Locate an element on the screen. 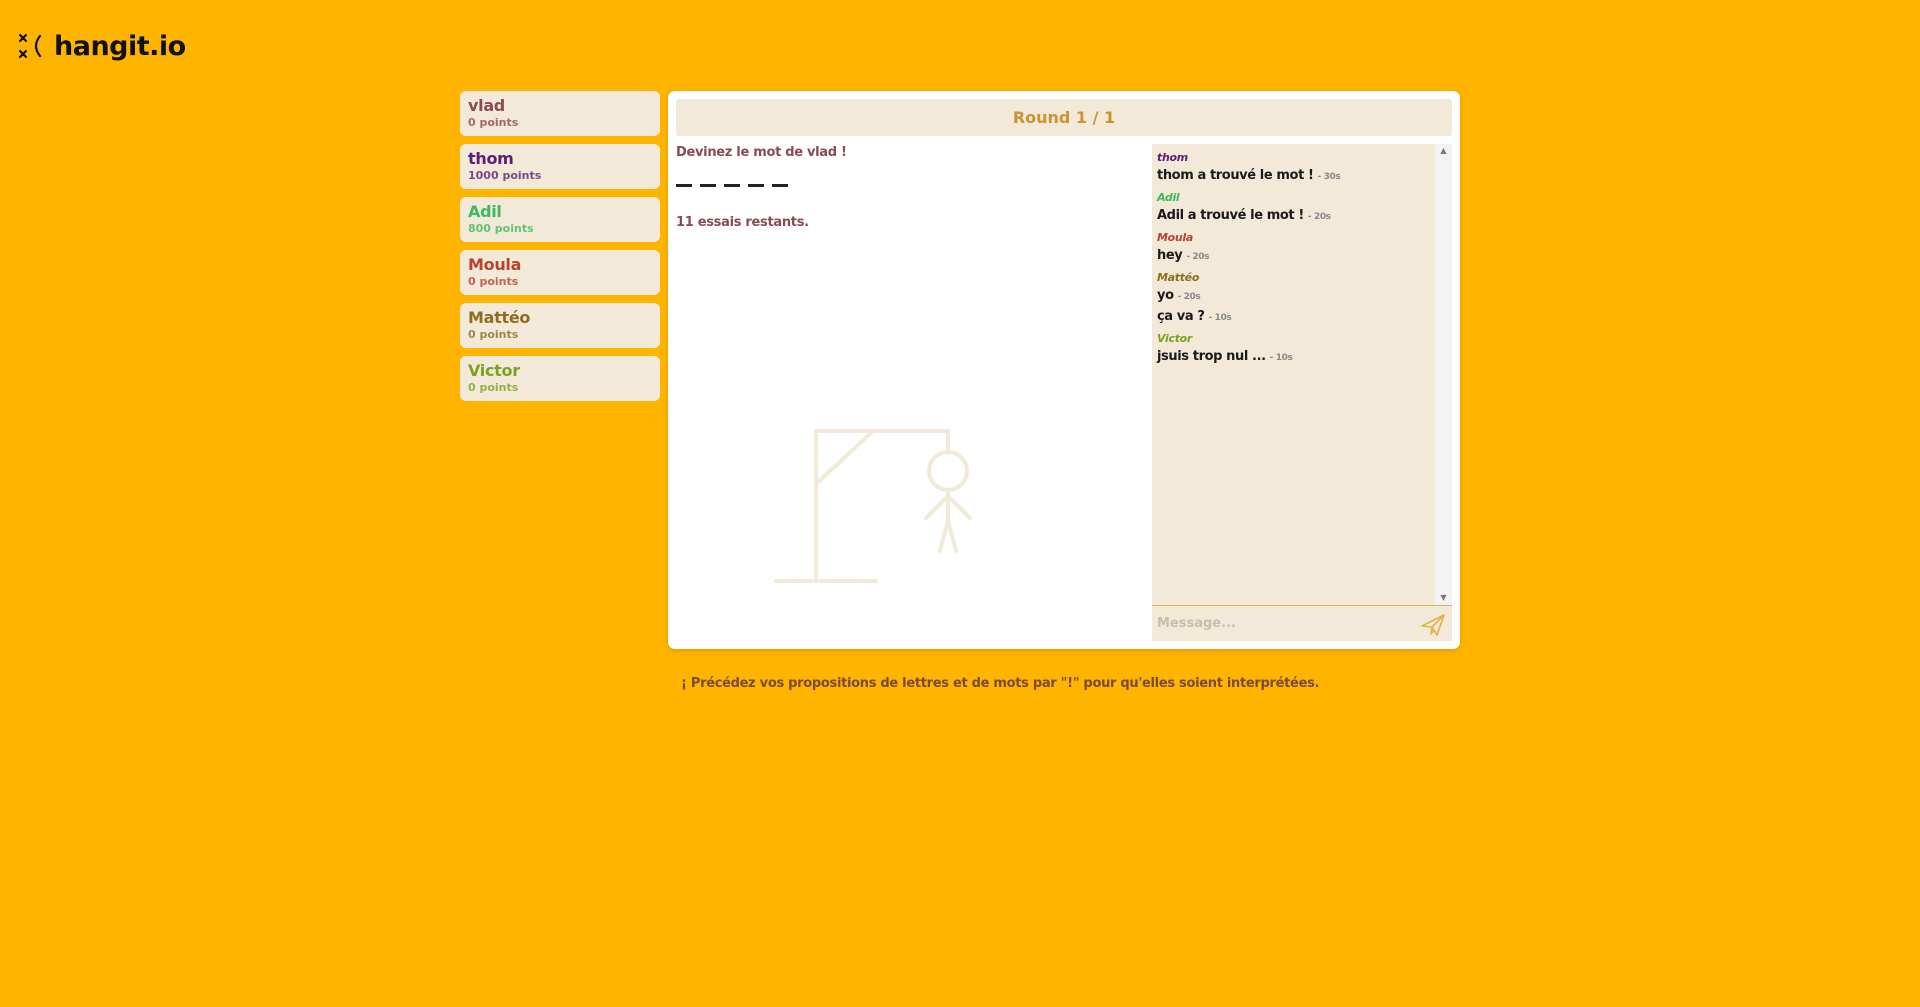 Image resolution: width=1920 pixels, height=1007 pixels. hangman-left-arm is located at coordinates (937, 507).